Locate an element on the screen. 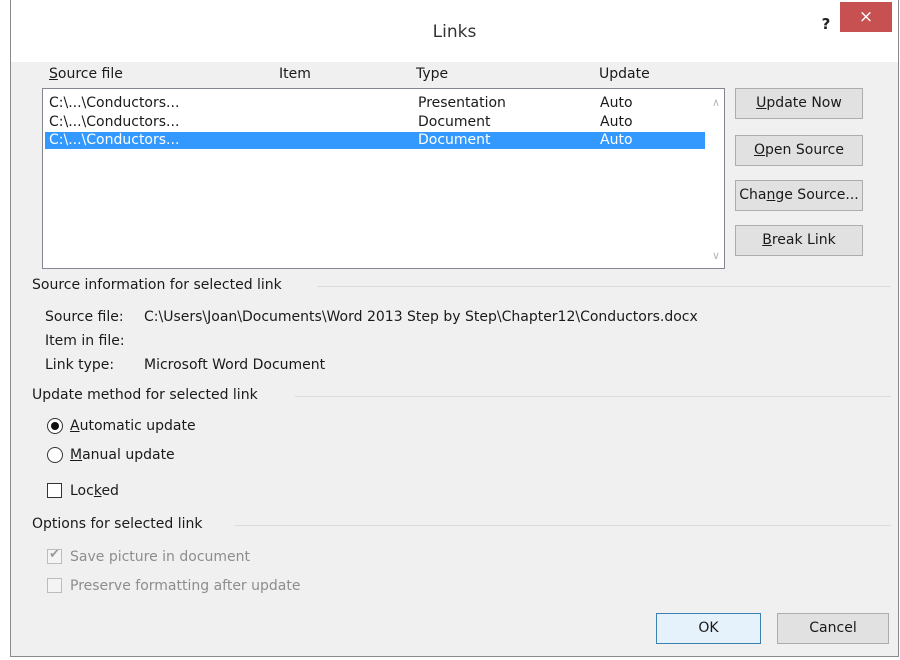 Image resolution: width=900 pixels, height=660 pixels. title-bar: Links ? × is located at coordinates (454, 31).